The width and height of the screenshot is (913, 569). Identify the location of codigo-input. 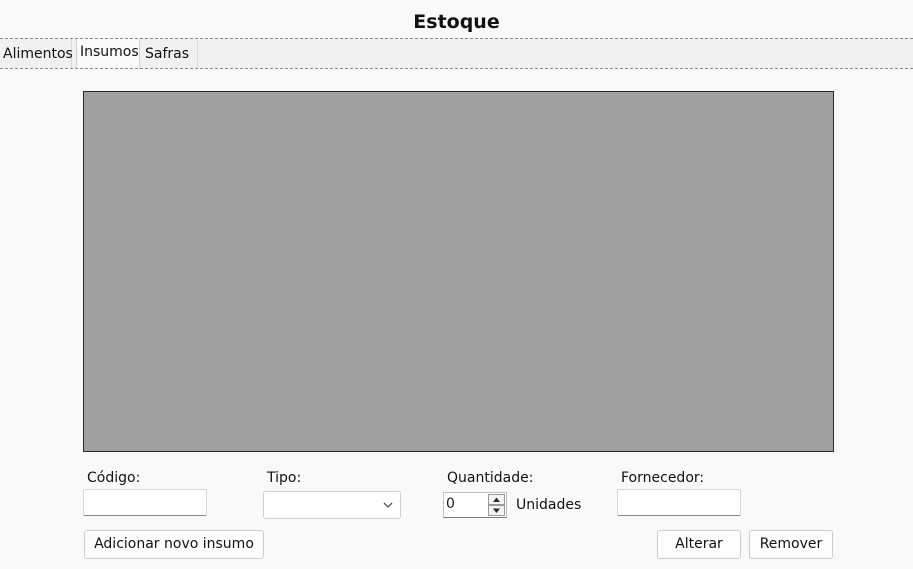
(145, 502).